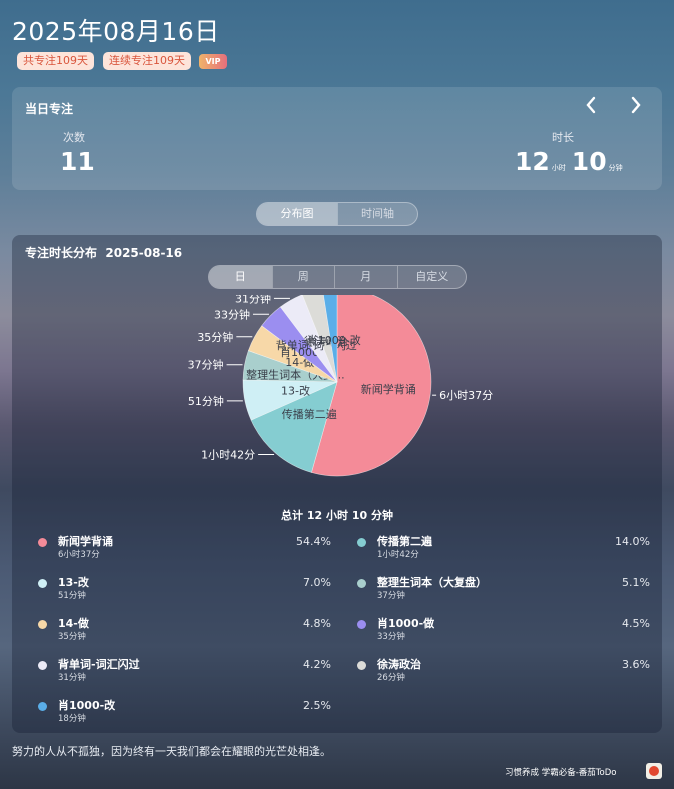  Describe the element at coordinates (49, 109) in the screenshot. I see `daily-focus-title: 当日专注` at that location.